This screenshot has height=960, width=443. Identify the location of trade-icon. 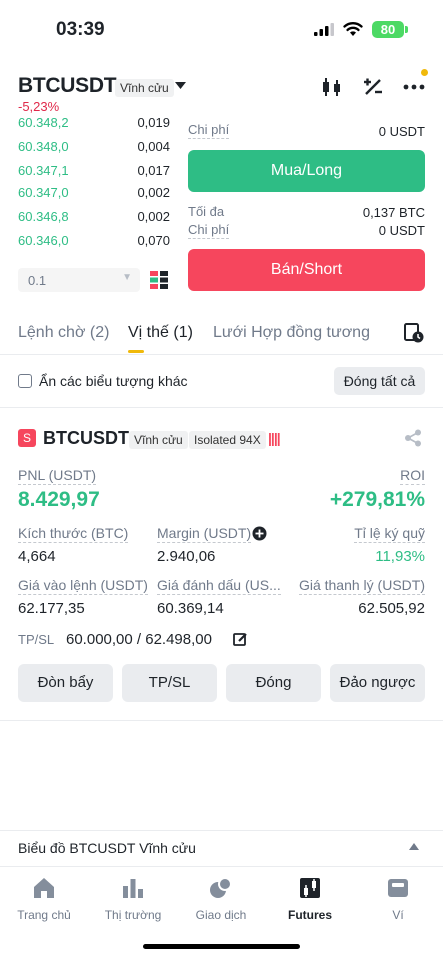
(221, 887).